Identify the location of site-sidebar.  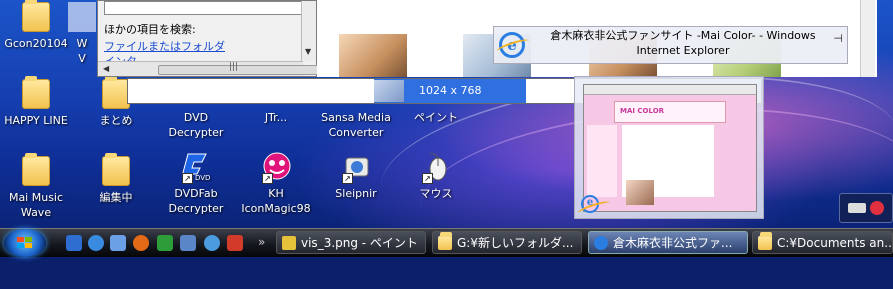
(602, 161).